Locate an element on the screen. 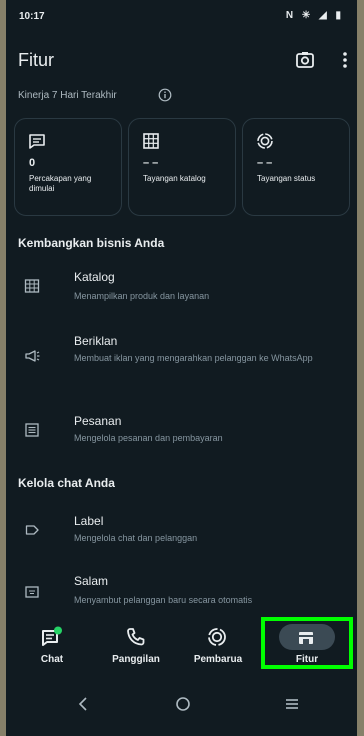 The height and width of the screenshot is (736, 364). tab-label: Chat is located at coordinates (52, 659).